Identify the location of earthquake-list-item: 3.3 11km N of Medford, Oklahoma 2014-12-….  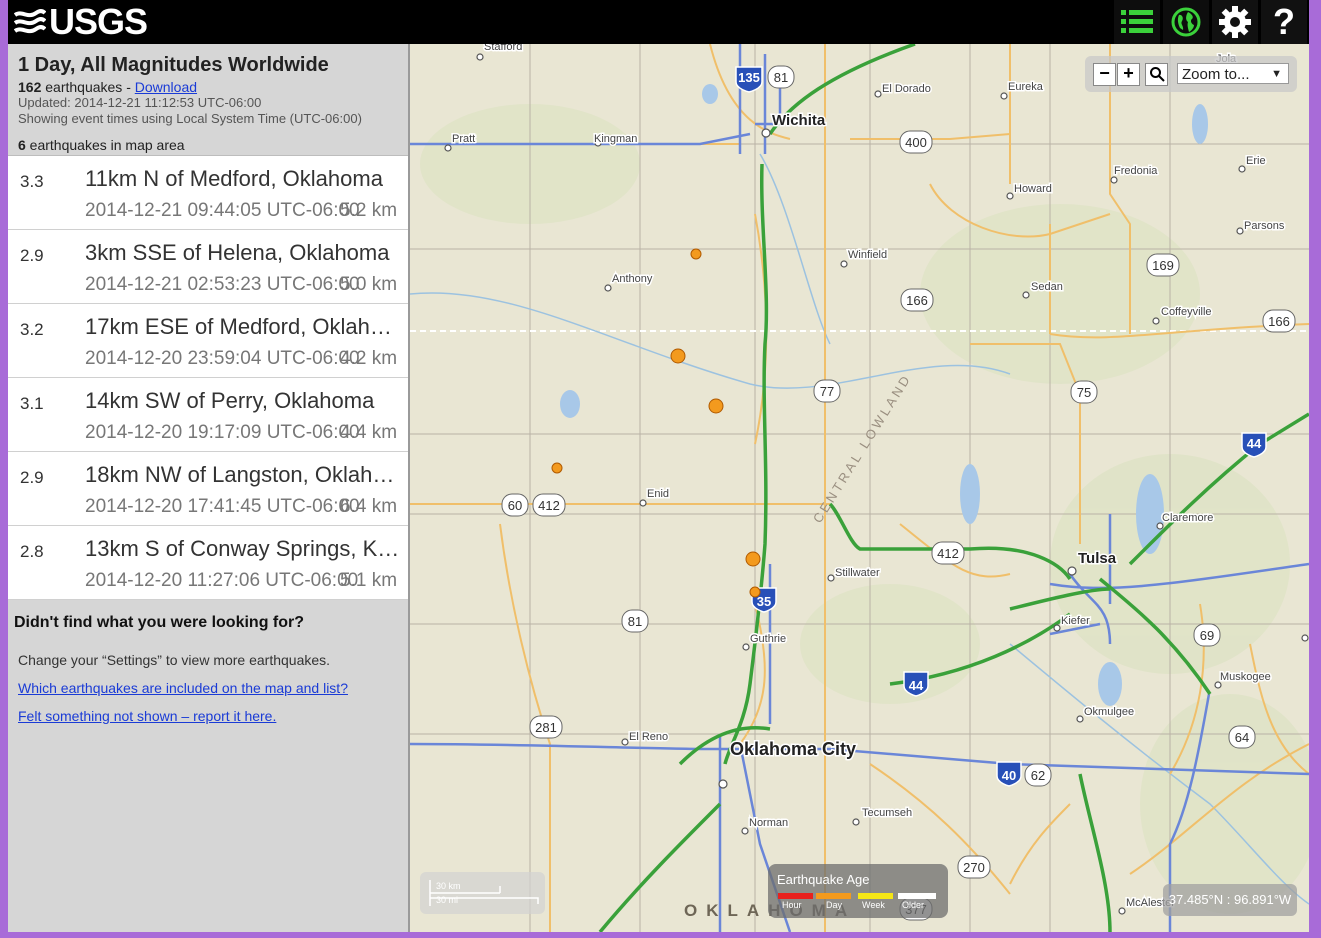
(208, 193).